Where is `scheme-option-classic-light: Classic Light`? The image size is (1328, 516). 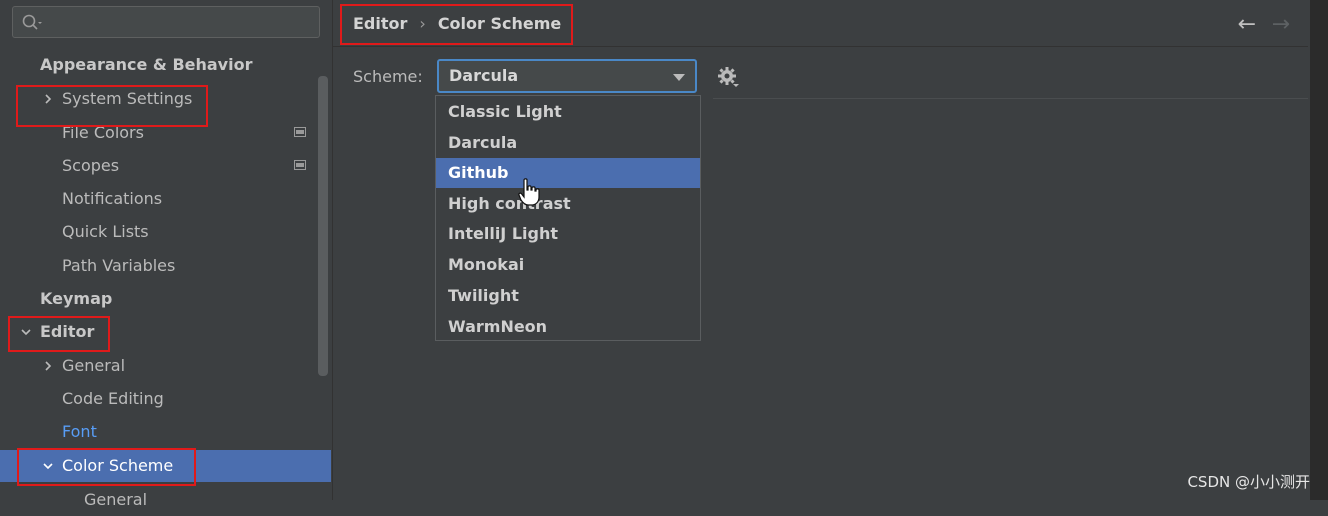 scheme-option-classic-light: Classic Light is located at coordinates (568, 112).